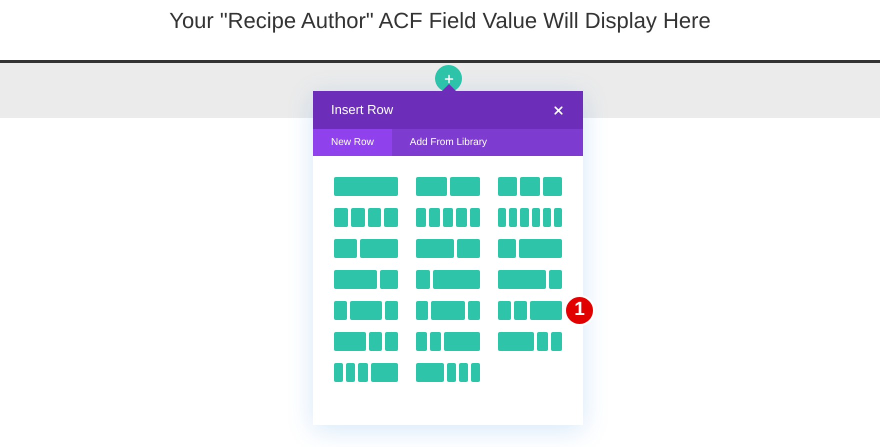 The width and height of the screenshot is (880, 447). What do you see at coordinates (449, 142) in the screenshot?
I see `tab: Add From Library` at bounding box center [449, 142].